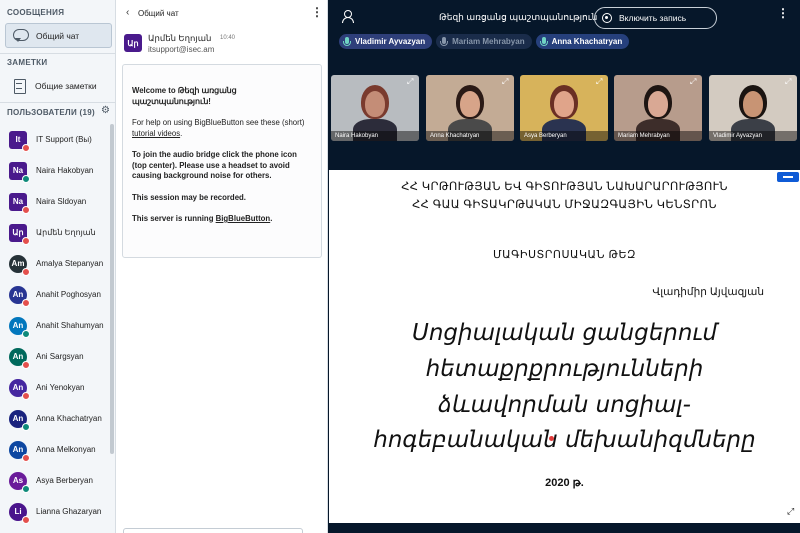 The height and width of the screenshot is (533, 800). I want to click on avatar: It, so click(19, 141).